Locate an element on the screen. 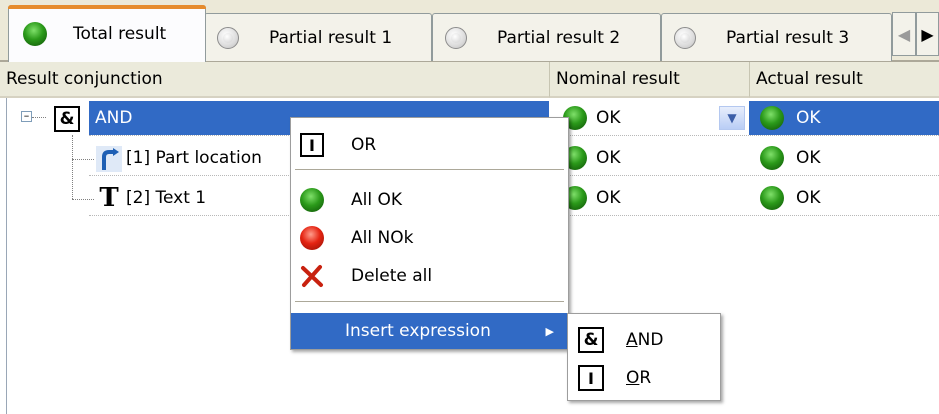 The image size is (939, 414). tree-collapse-toggle: – is located at coordinates (26, 116).